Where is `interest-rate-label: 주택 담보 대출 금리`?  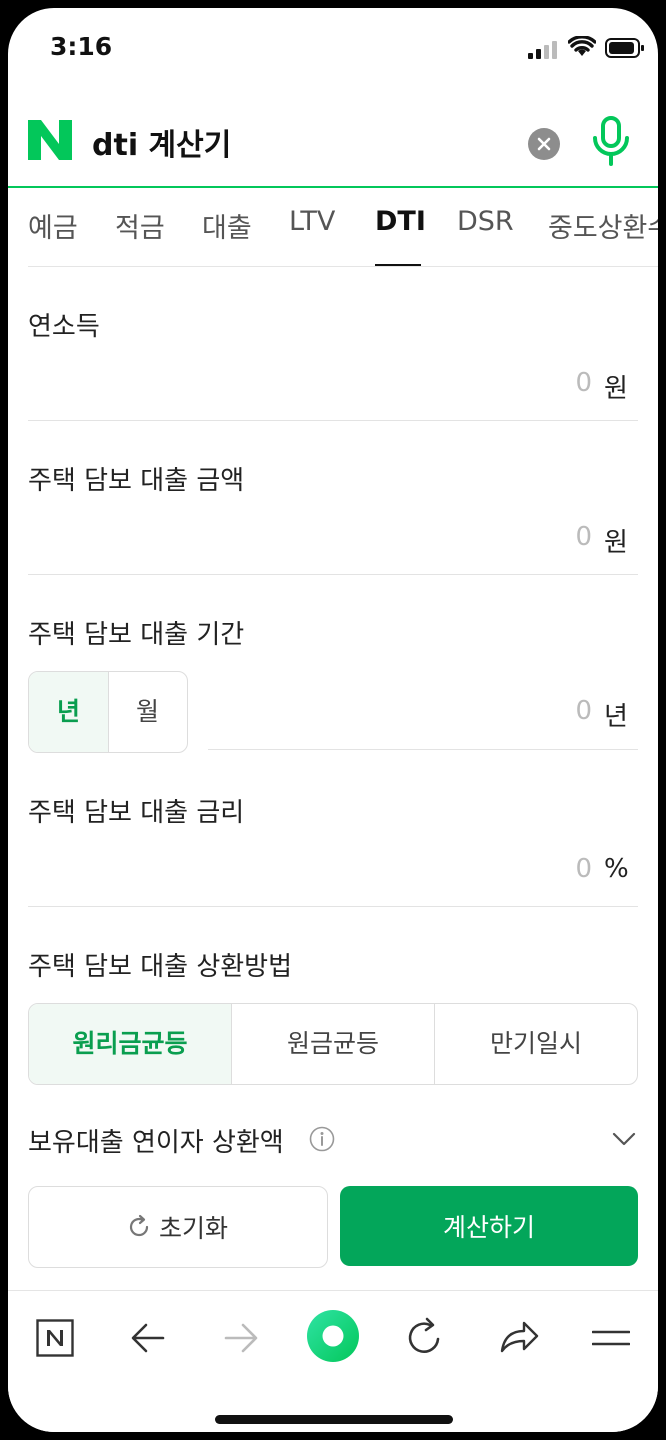
interest-rate-label: 주택 담보 대출 금리 is located at coordinates (136, 813).